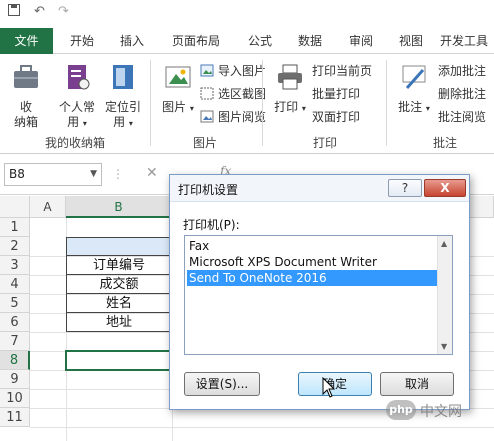 The image size is (494, 441). I want to click on cell-b4: 成交额, so click(119, 284).